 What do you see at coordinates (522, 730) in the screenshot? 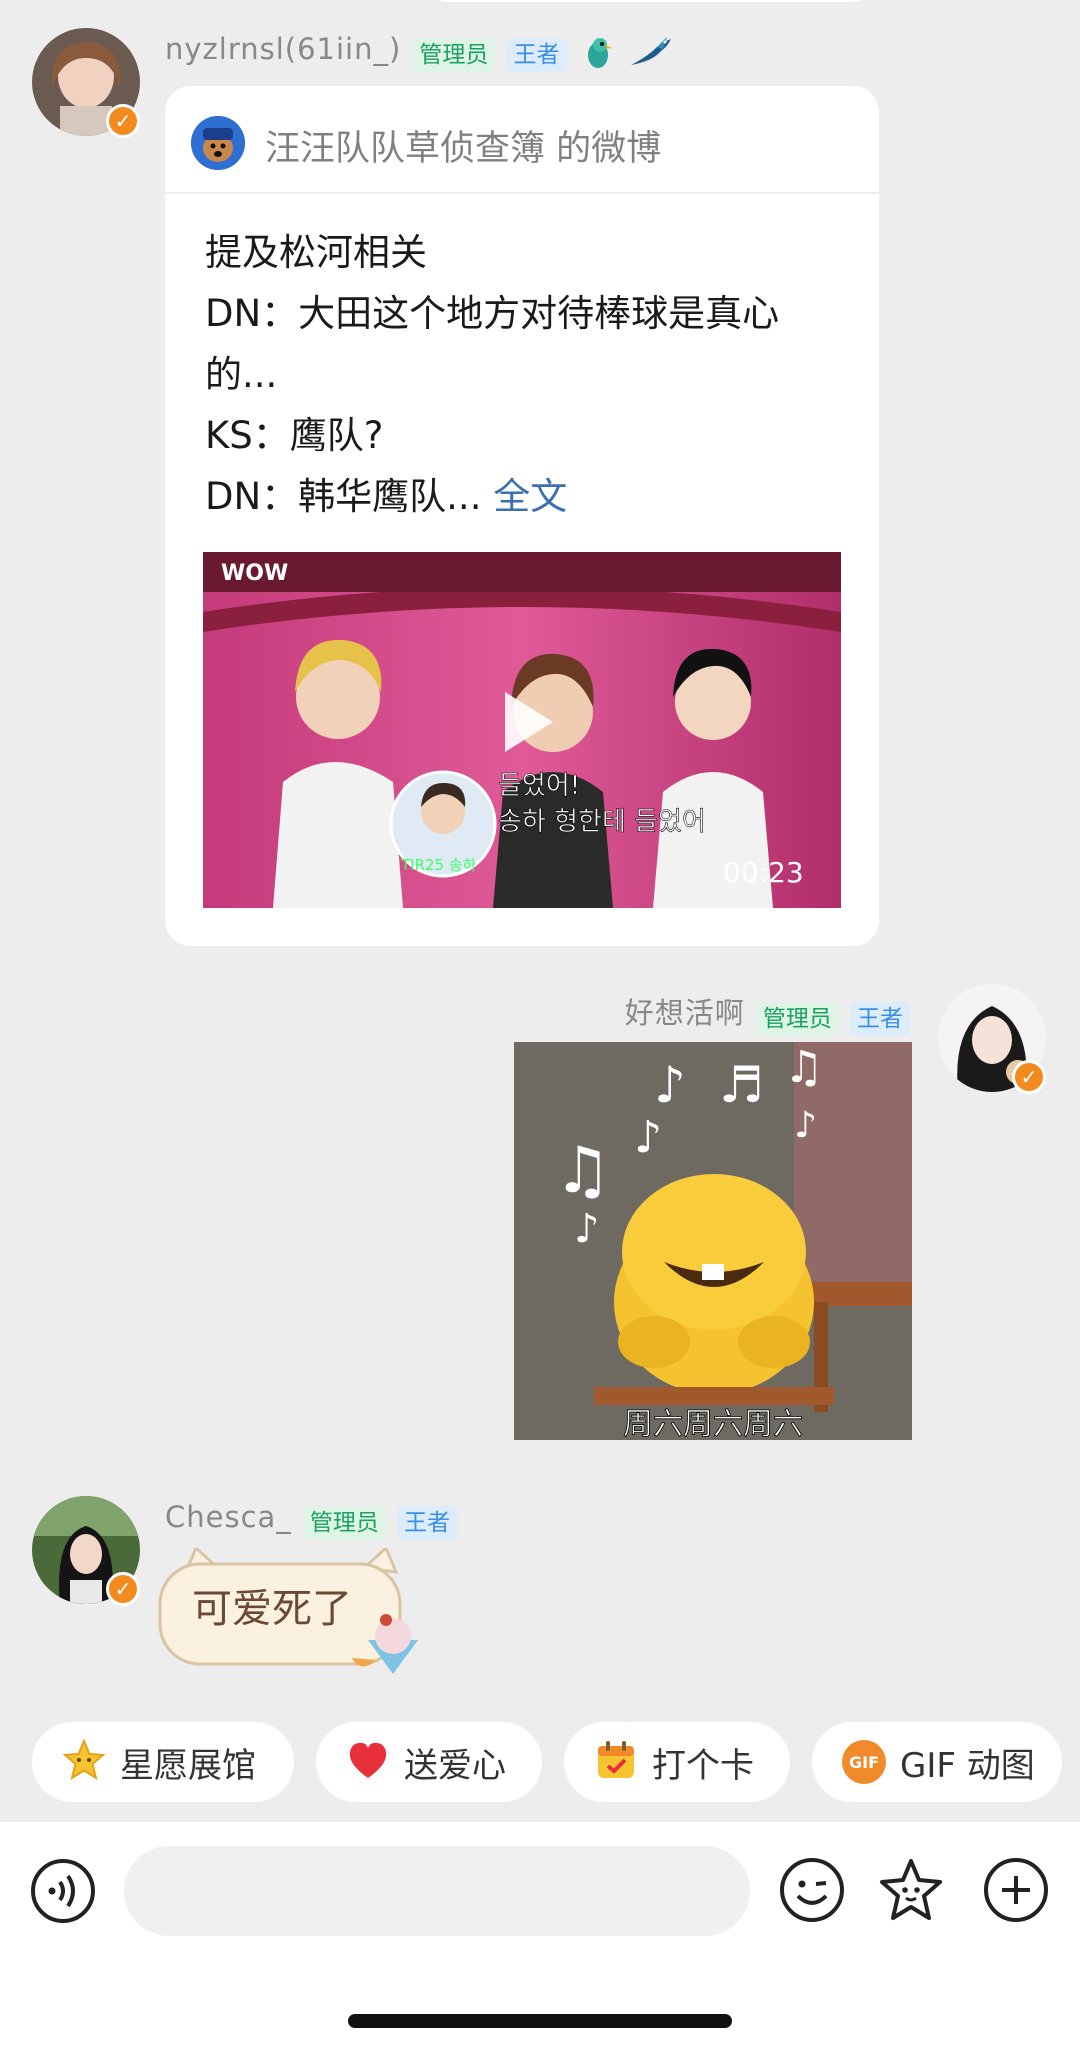
I see `video-thumbnail: WOW 들었어! 송하 형한테 들었어 TIR25 송하 00:23` at bounding box center [522, 730].